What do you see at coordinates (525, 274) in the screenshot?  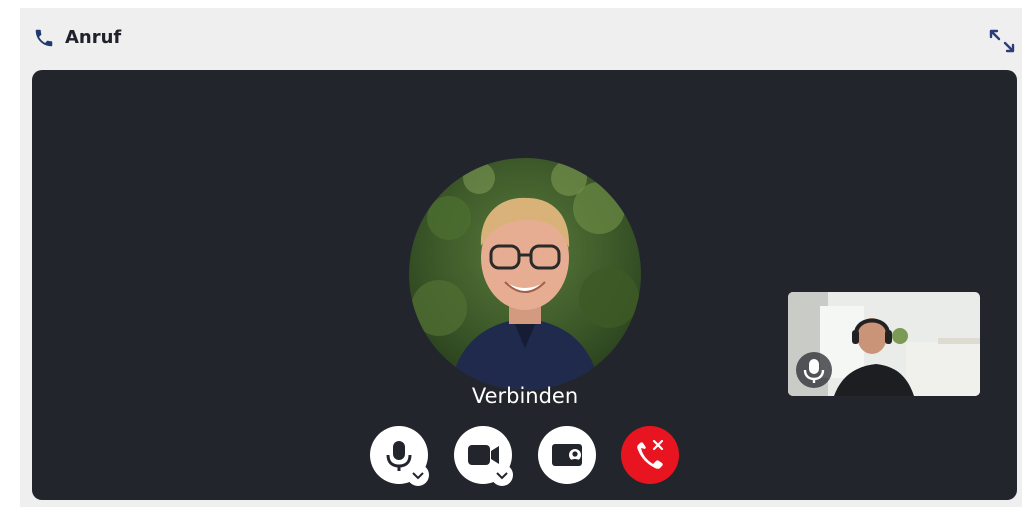 I see `participant-avatar` at bounding box center [525, 274].